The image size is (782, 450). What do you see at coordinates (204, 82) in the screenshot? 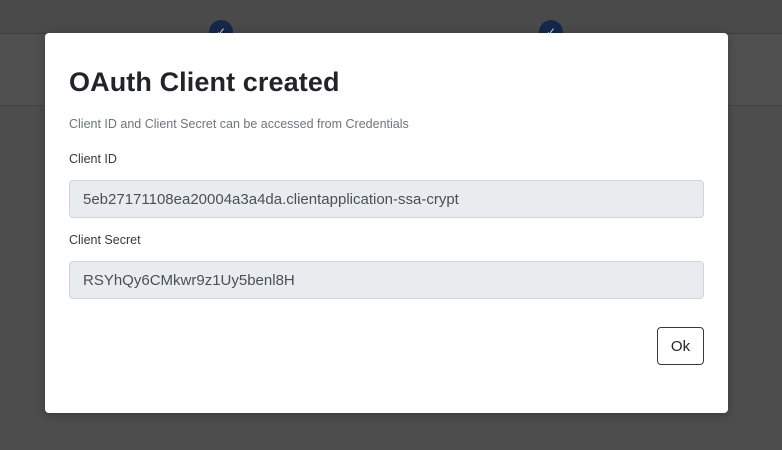
I see `dialog-title: OAuth Client created` at bounding box center [204, 82].